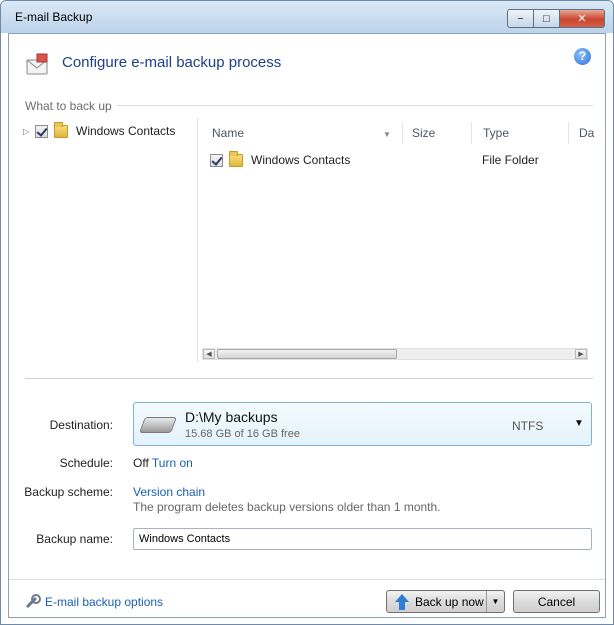 The image size is (614, 625). I want to click on expand-arrow-icon: ▷, so click(29, 131).